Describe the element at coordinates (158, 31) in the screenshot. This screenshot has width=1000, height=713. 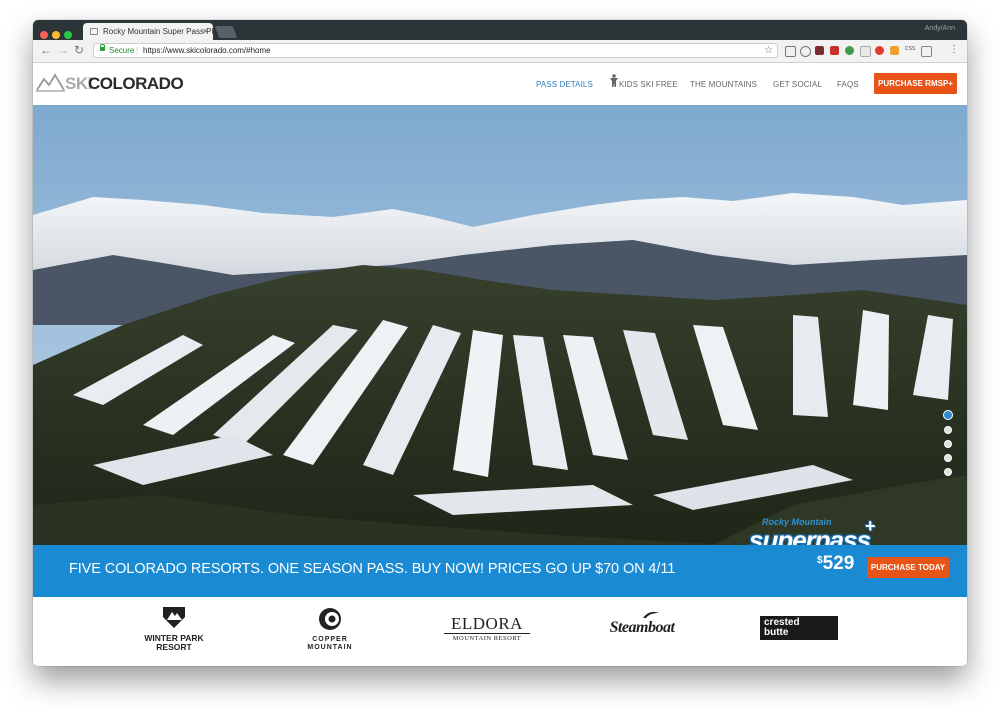
I see `tab-title: Rocky Mountain Super Pass Pl` at that location.